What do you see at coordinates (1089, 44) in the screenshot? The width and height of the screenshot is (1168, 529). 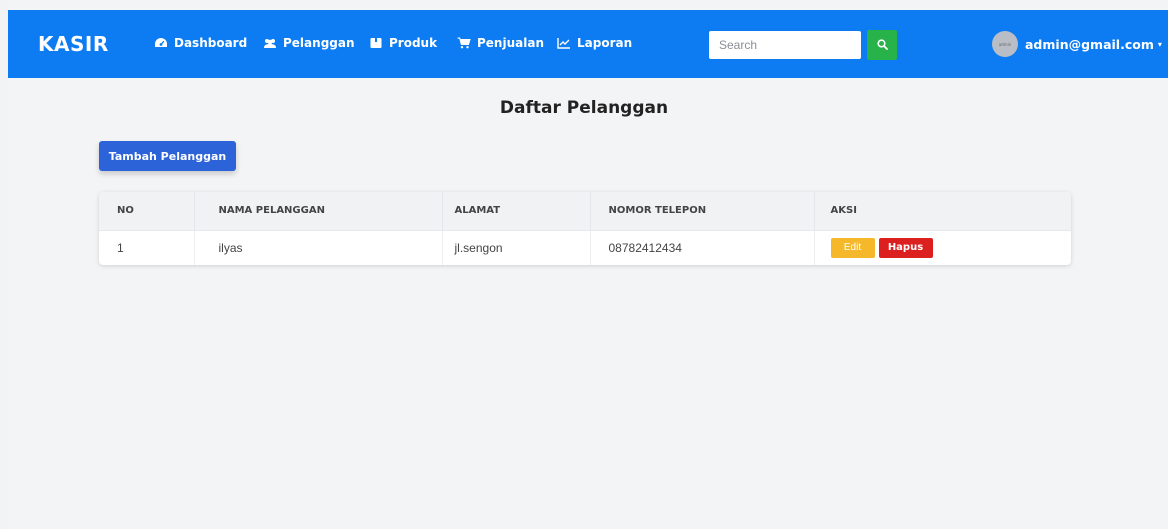 I see `user-email: admin@gmail.com` at bounding box center [1089, 44].